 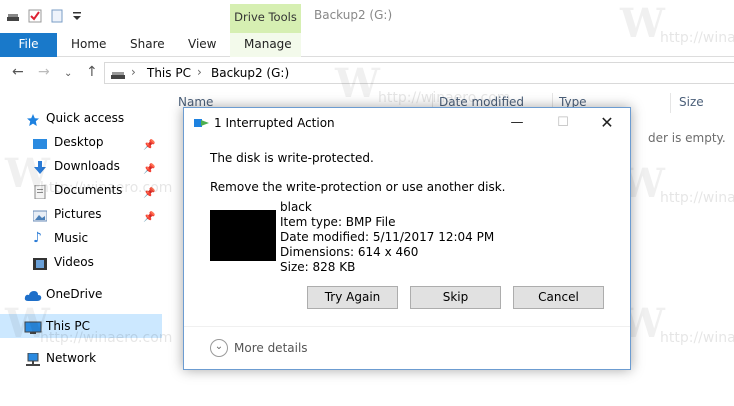 What do you see at coordinates (37, 238) in the screenshot?
I see `music-icon: ♪` at bounding box center [37, 238].